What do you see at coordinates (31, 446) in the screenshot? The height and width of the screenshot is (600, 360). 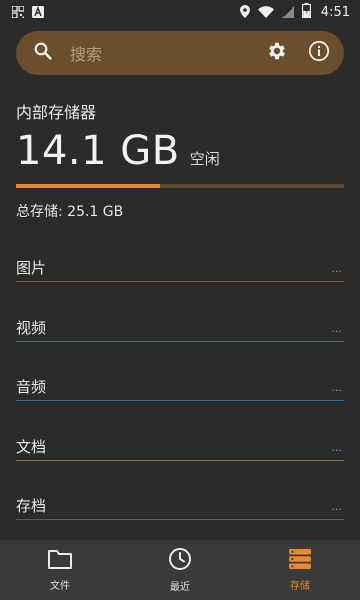 I see `category-label: 文档` at bounding box center [31, 446].